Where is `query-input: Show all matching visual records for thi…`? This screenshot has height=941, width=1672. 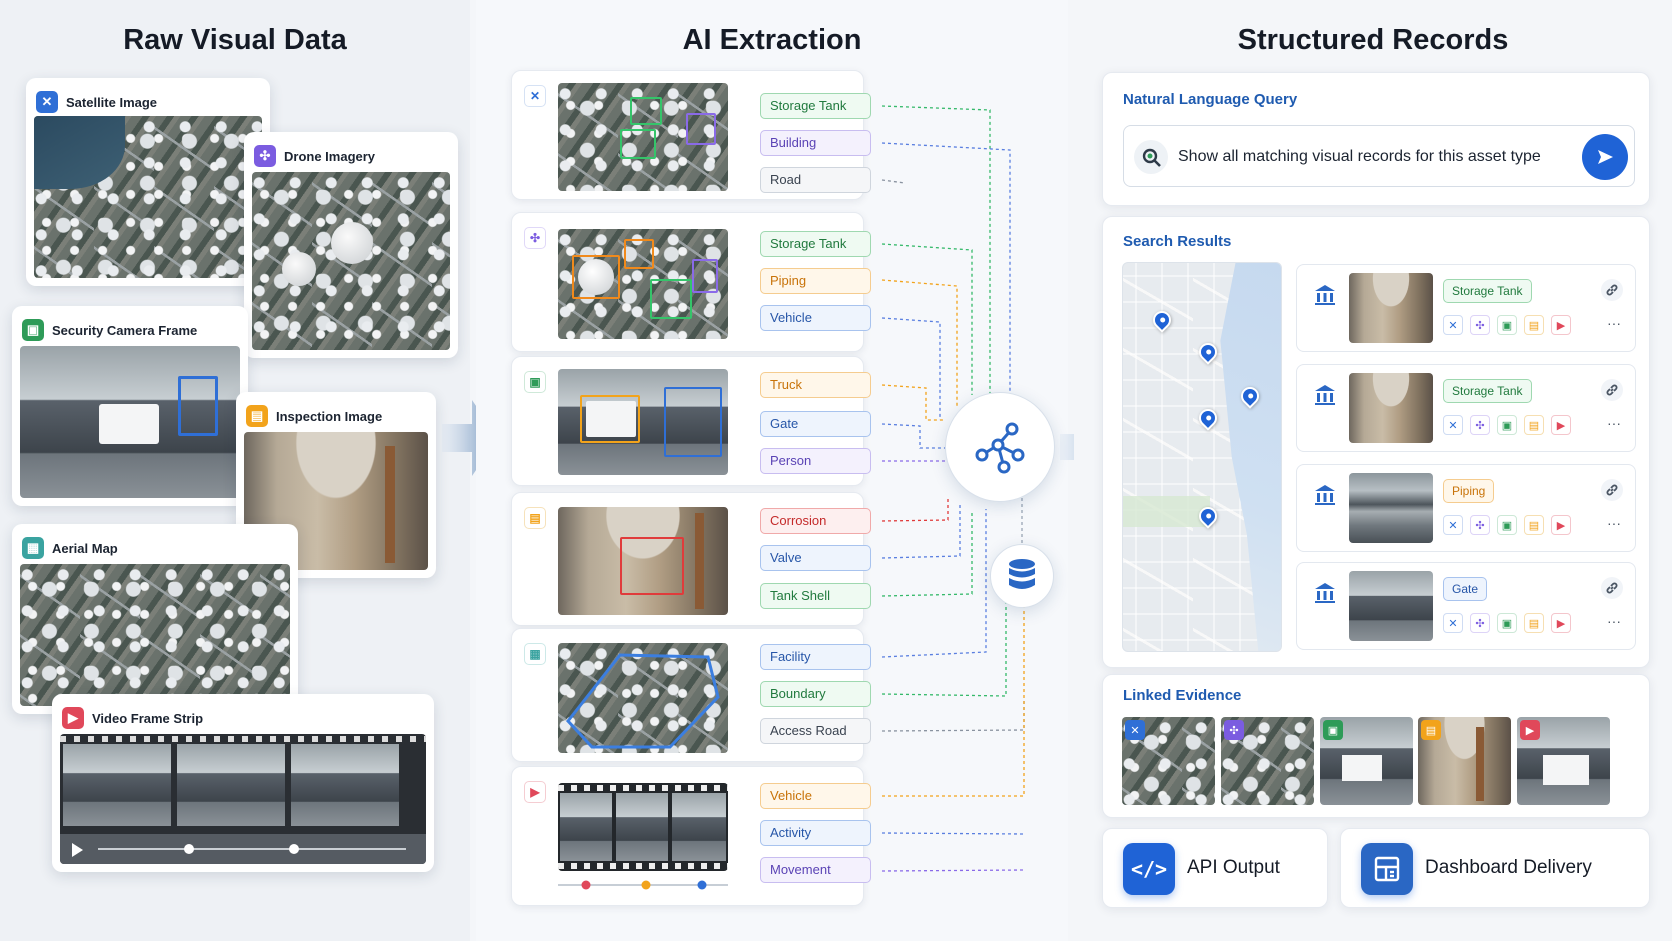
query-input: Show all matching visual records for thi… is located at coordinates (1379, 156).